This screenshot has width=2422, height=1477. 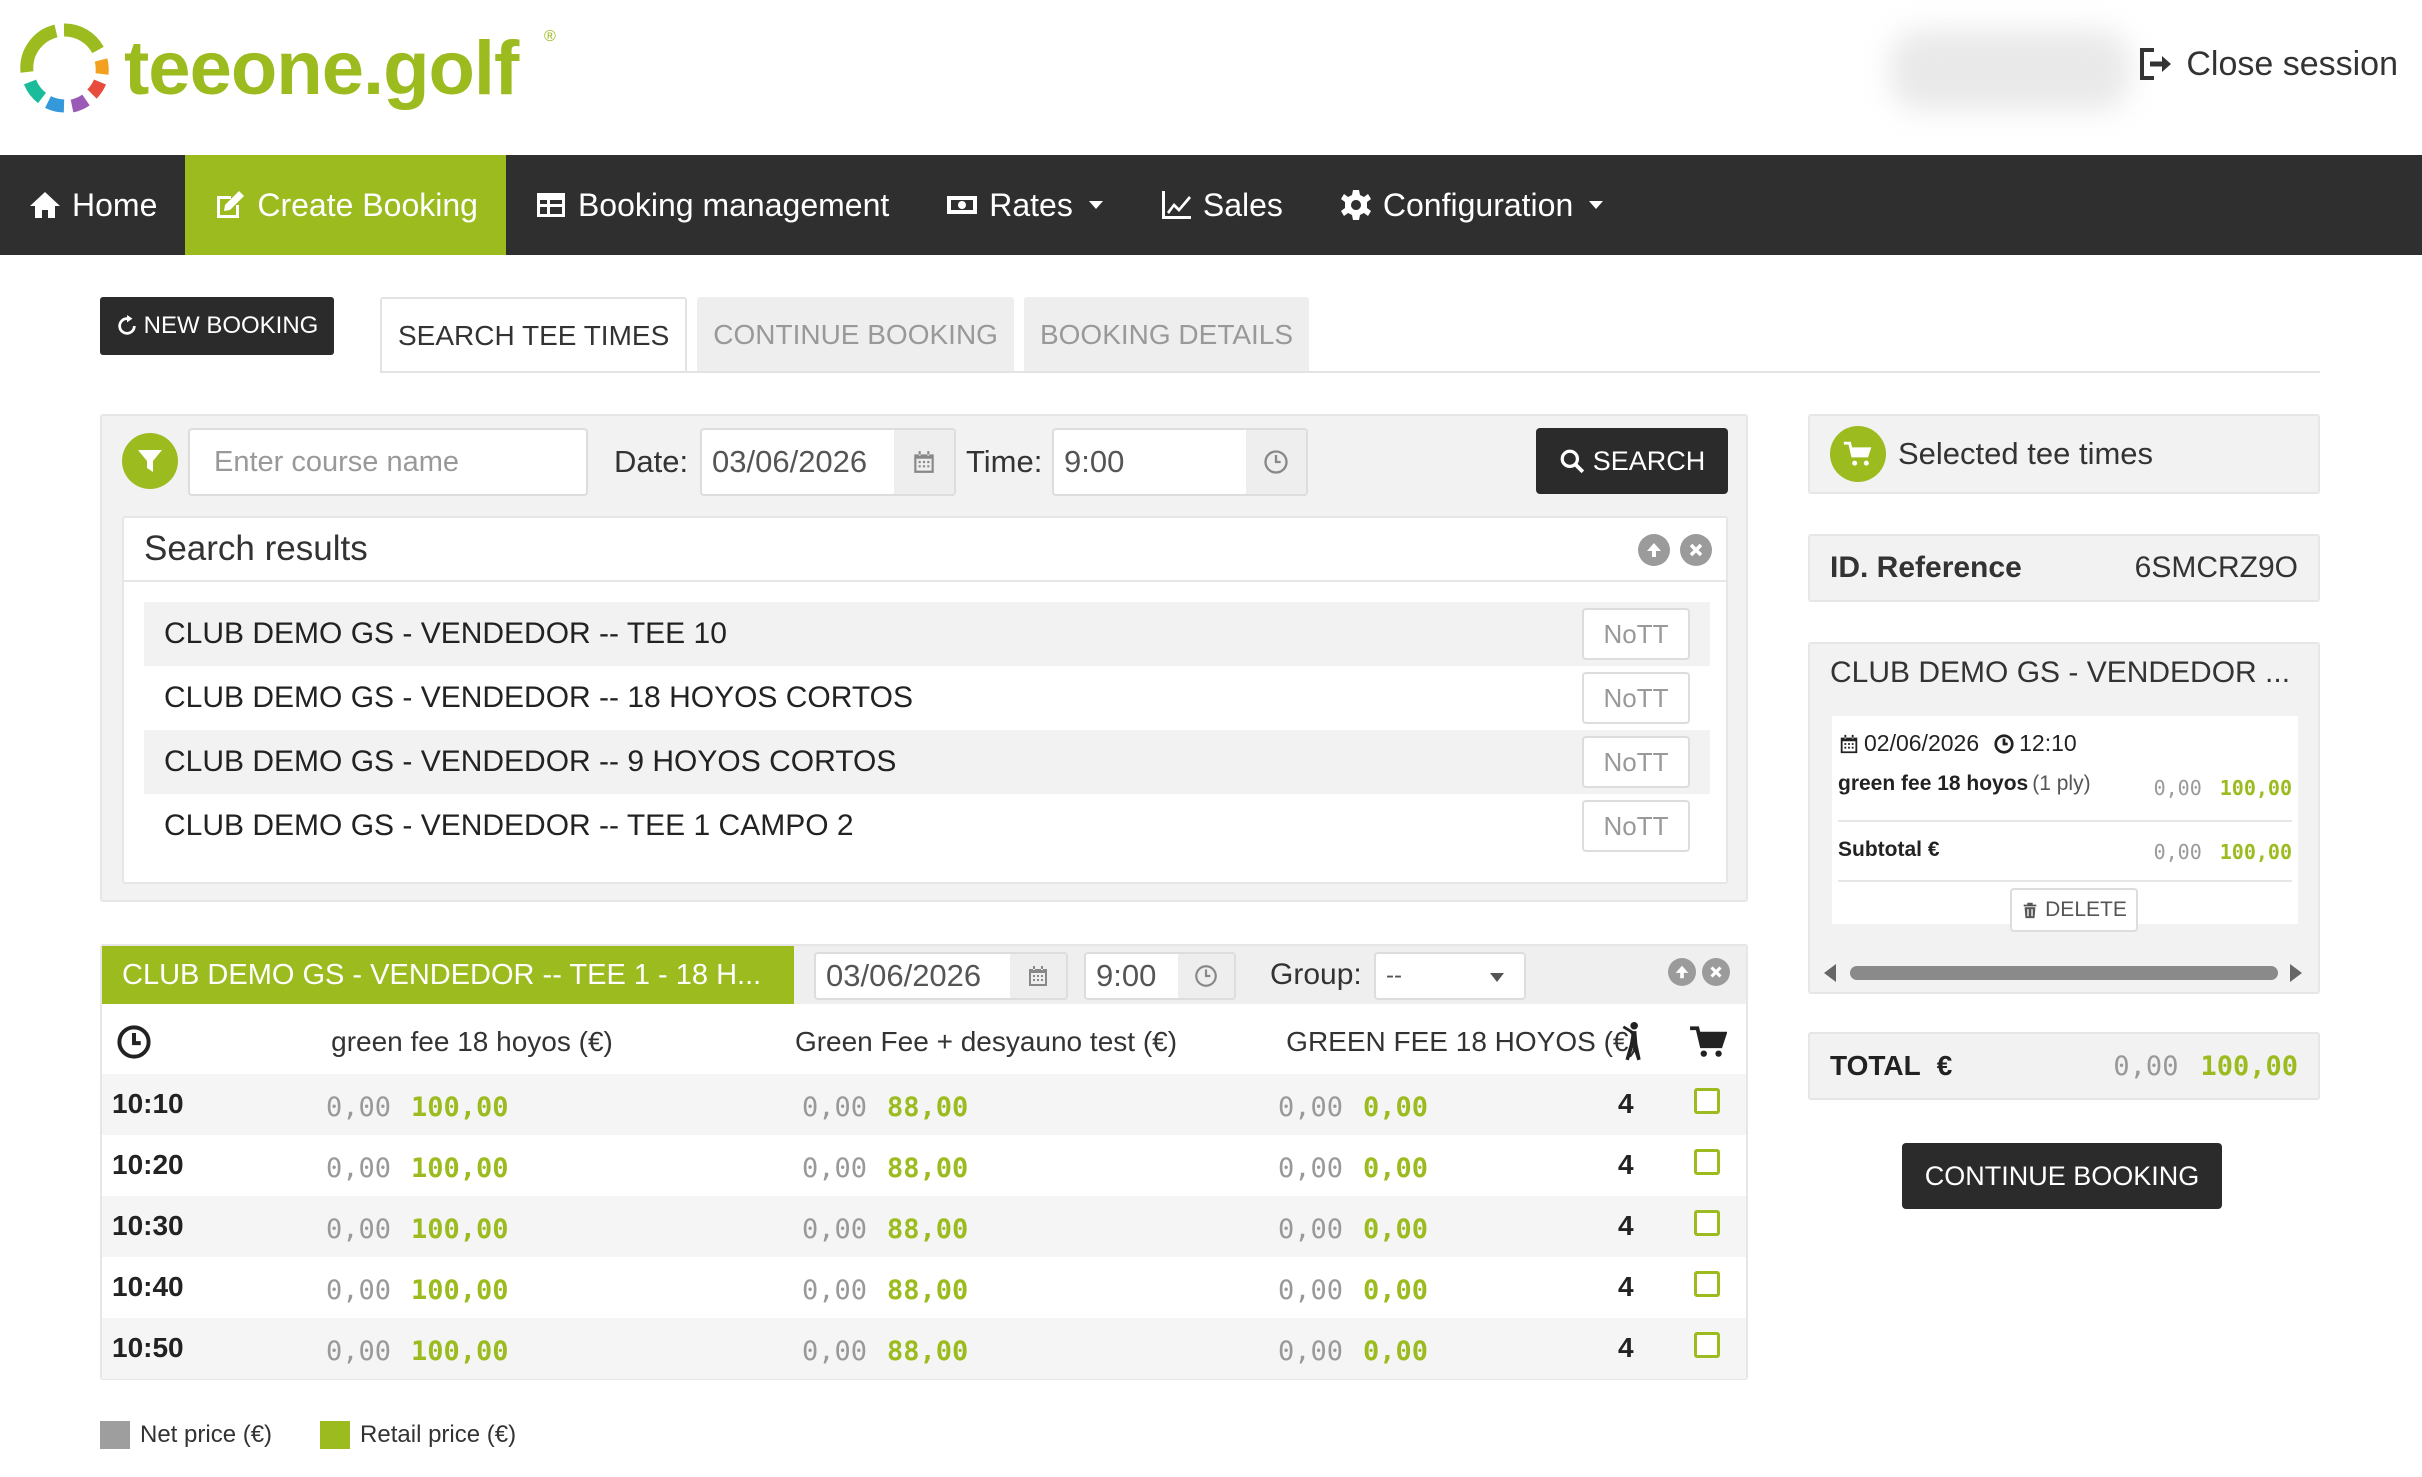 I want to click on search-button: SEARCH, so click(x=1632, y=461).